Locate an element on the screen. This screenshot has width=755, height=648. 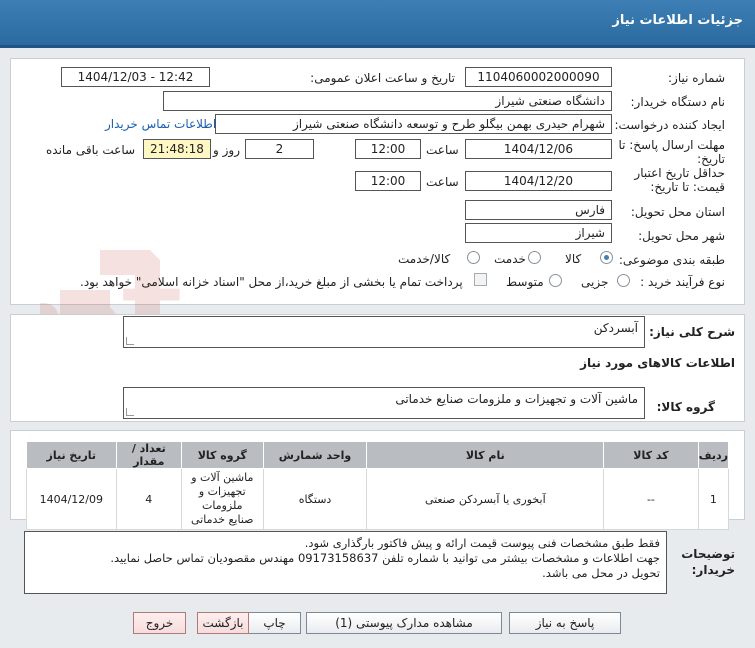
send-deadline-label: مهلت ارسال پاسخ: تا تاریخ: is located at coordinates (671, 152).